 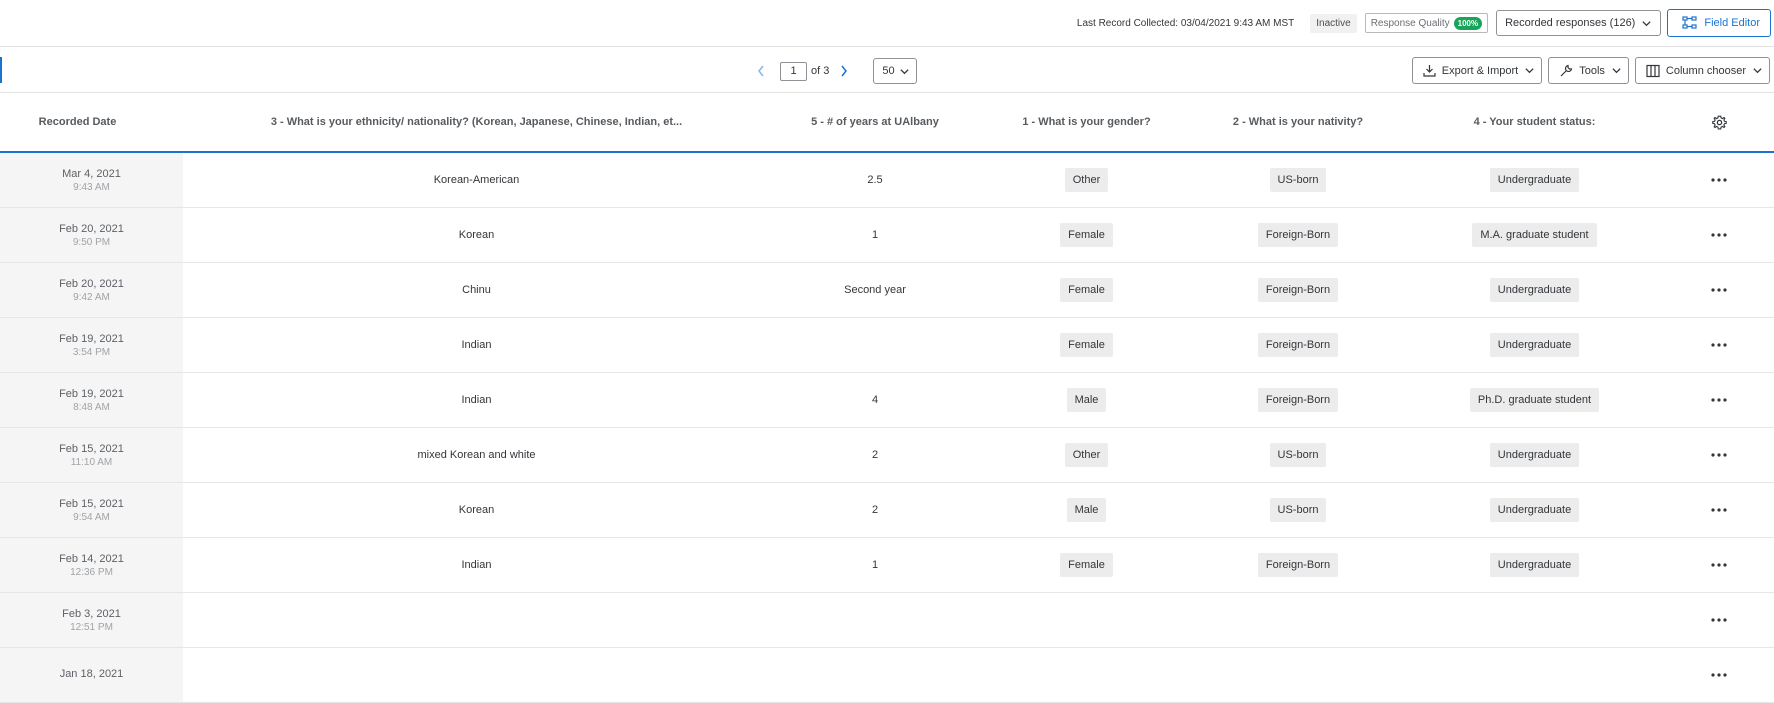 What do you see at coordinates (91, 352) in the screenshot?
I see `recorded-time: 3:54 PM` at bounding box center [91, 352].